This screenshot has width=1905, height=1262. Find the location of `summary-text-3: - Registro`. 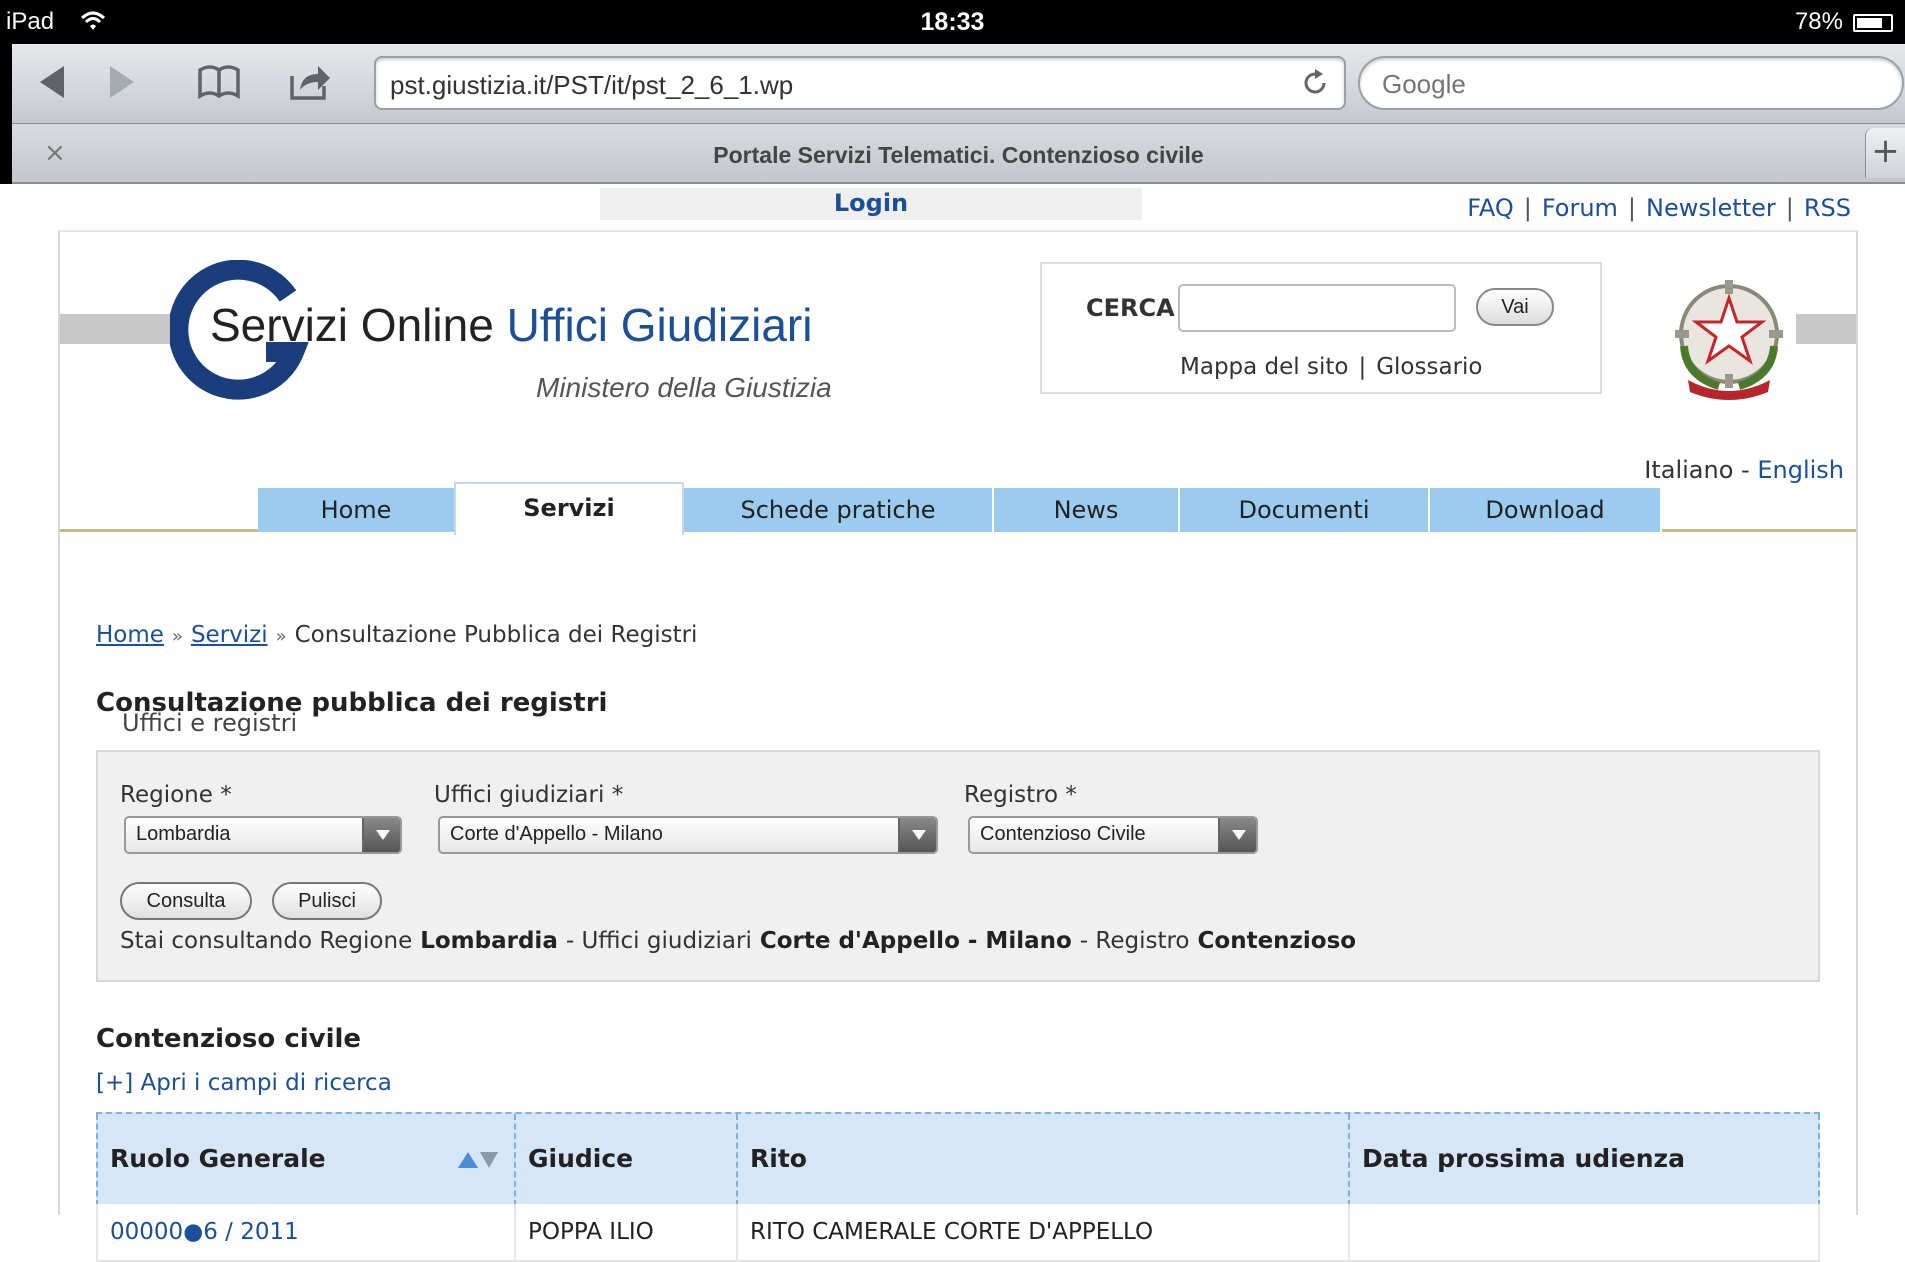

summary-text-3: - Registro is located at coordinates (1134, 941).